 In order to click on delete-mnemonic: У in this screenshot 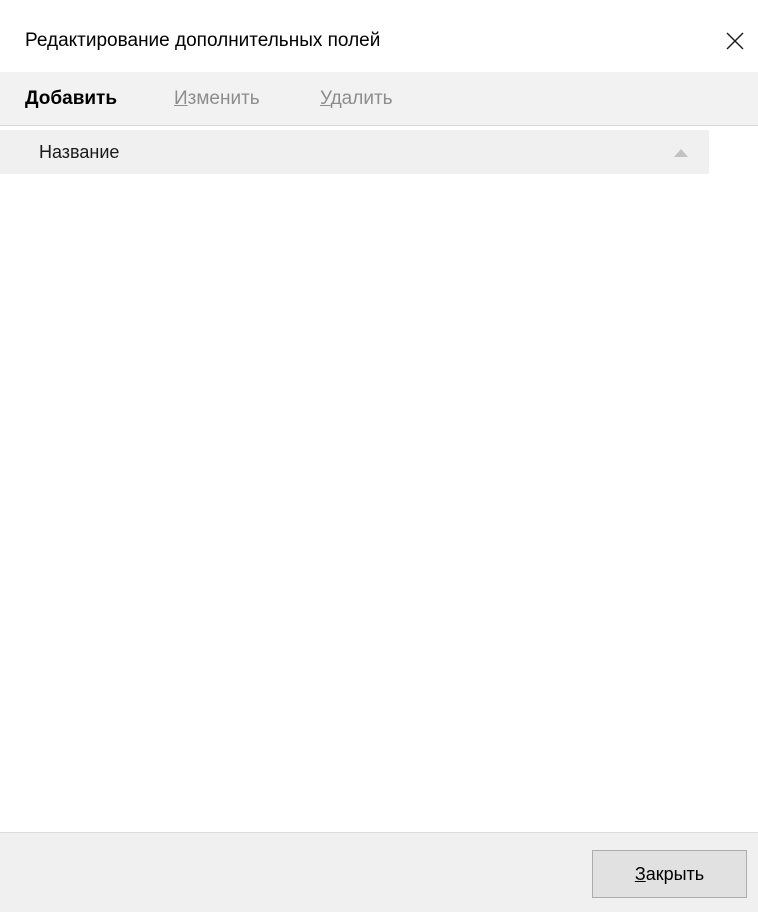, I will do `click(325, 98)`.